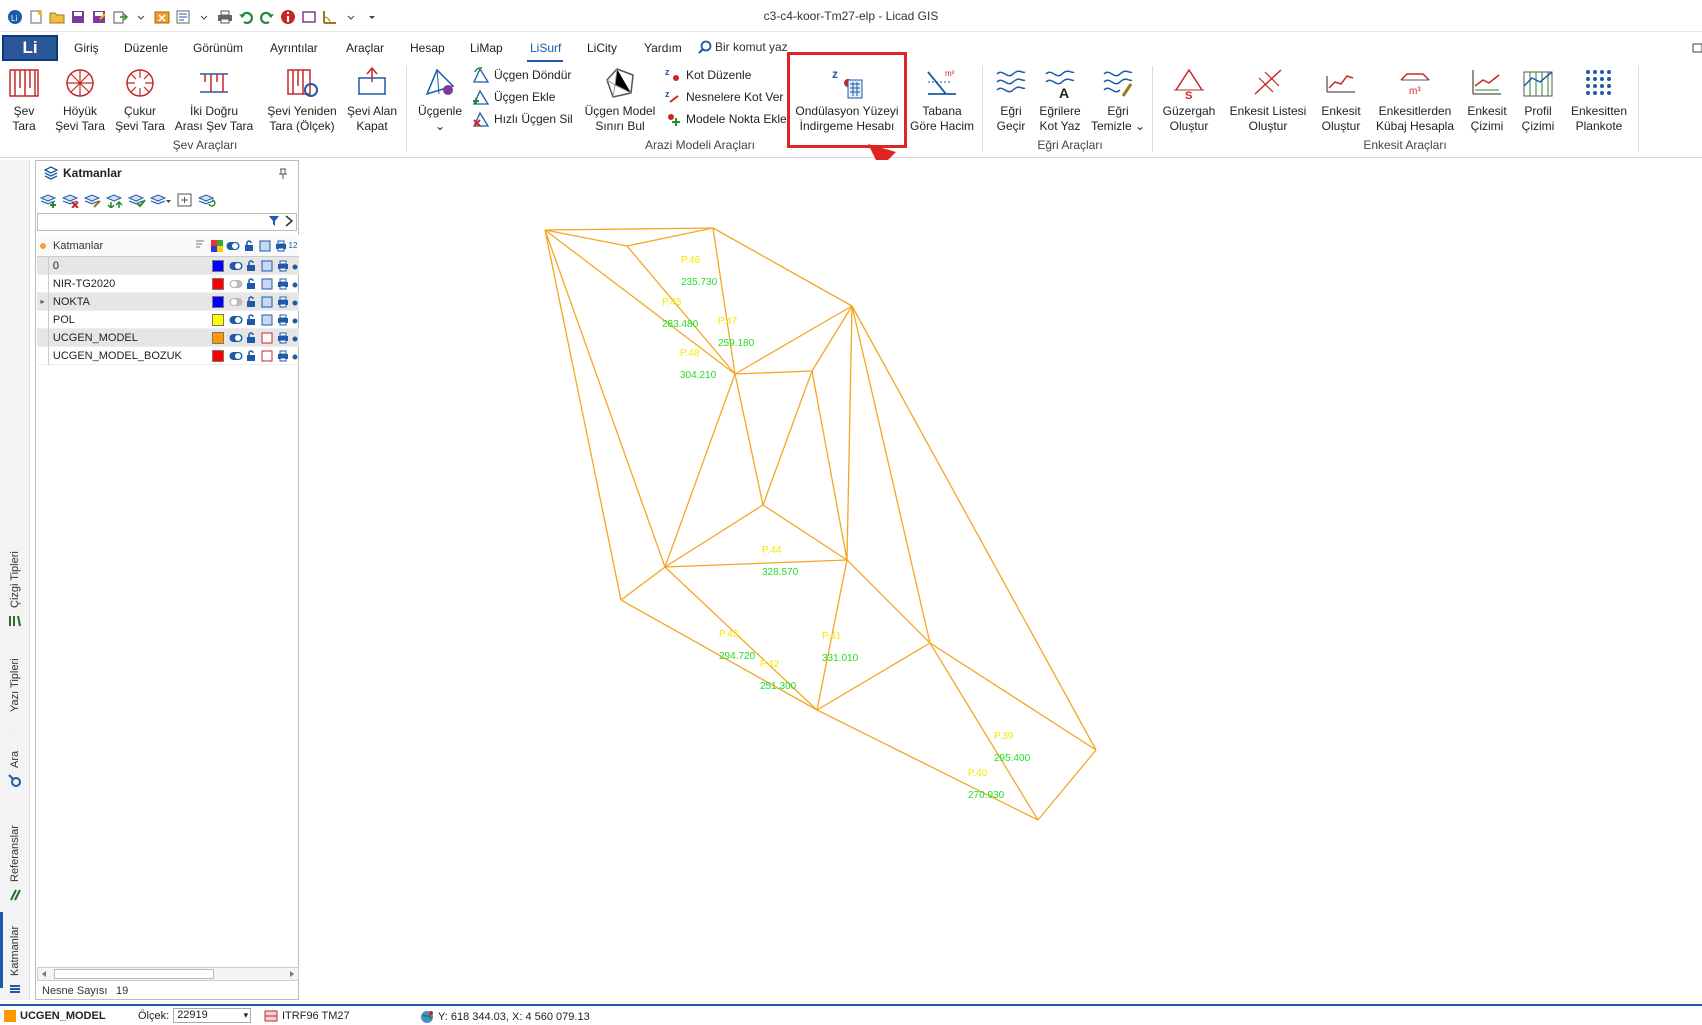 Image resolution: width=1702 pixels, height=1025 pixels. What do you see at coordinates (289, 221) in the screenshot?
I see `chevron-right-icon` at bounding box center [289, 221].